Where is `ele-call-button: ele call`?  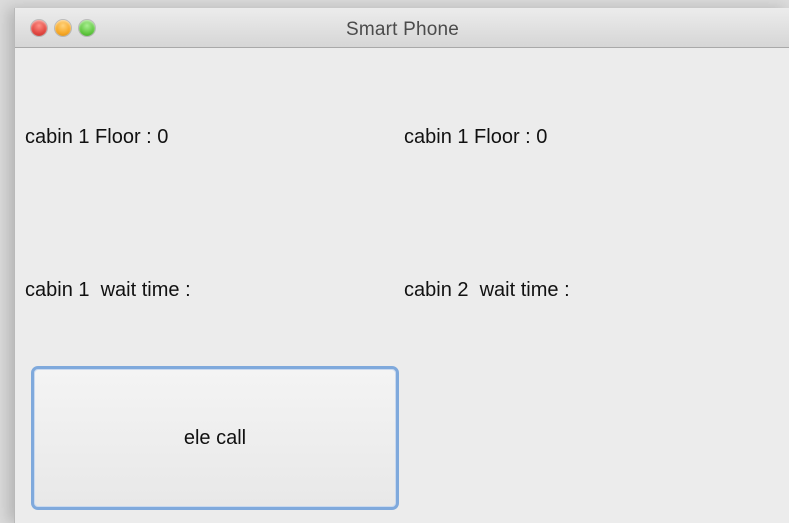 ele-call-button: ele call is located at coordinates (215, 438).